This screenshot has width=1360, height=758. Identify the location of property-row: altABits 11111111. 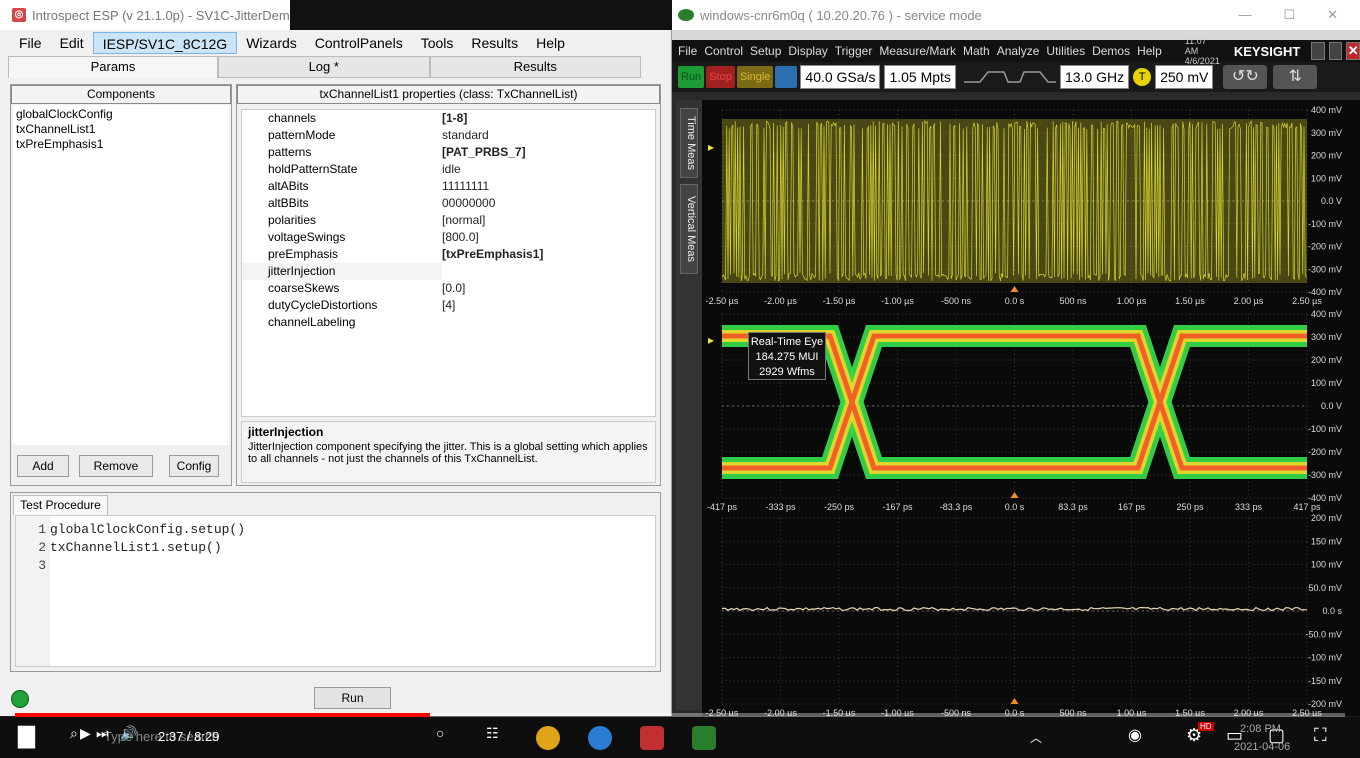
(448, 186).